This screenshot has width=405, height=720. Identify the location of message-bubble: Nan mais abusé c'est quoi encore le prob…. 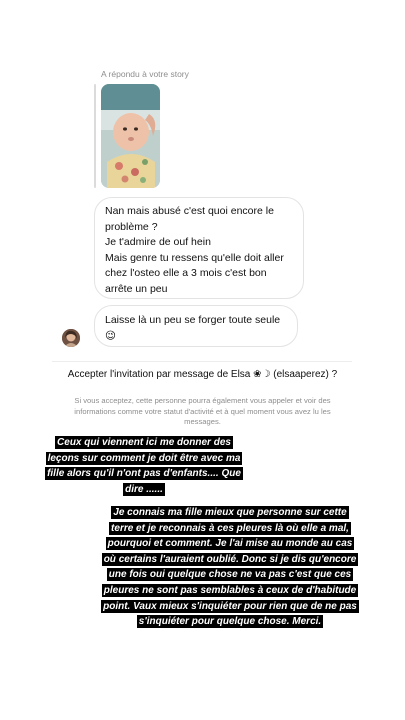
(199, 248).